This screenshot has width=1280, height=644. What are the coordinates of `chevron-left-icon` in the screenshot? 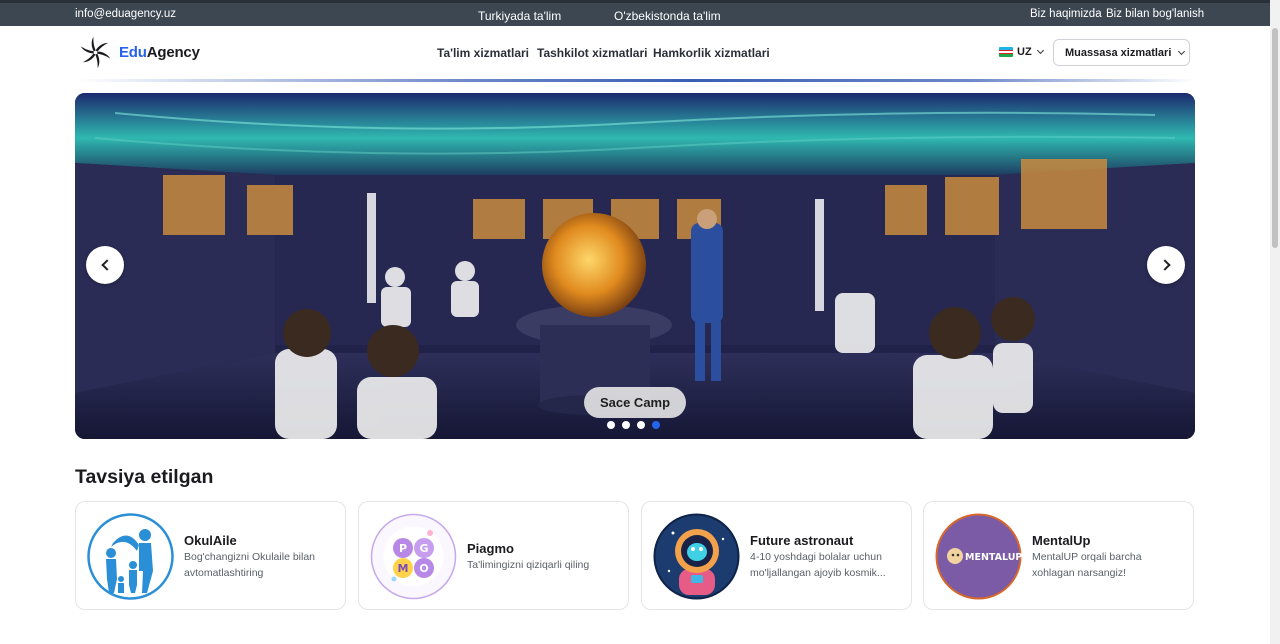 It's located at (106, 265).